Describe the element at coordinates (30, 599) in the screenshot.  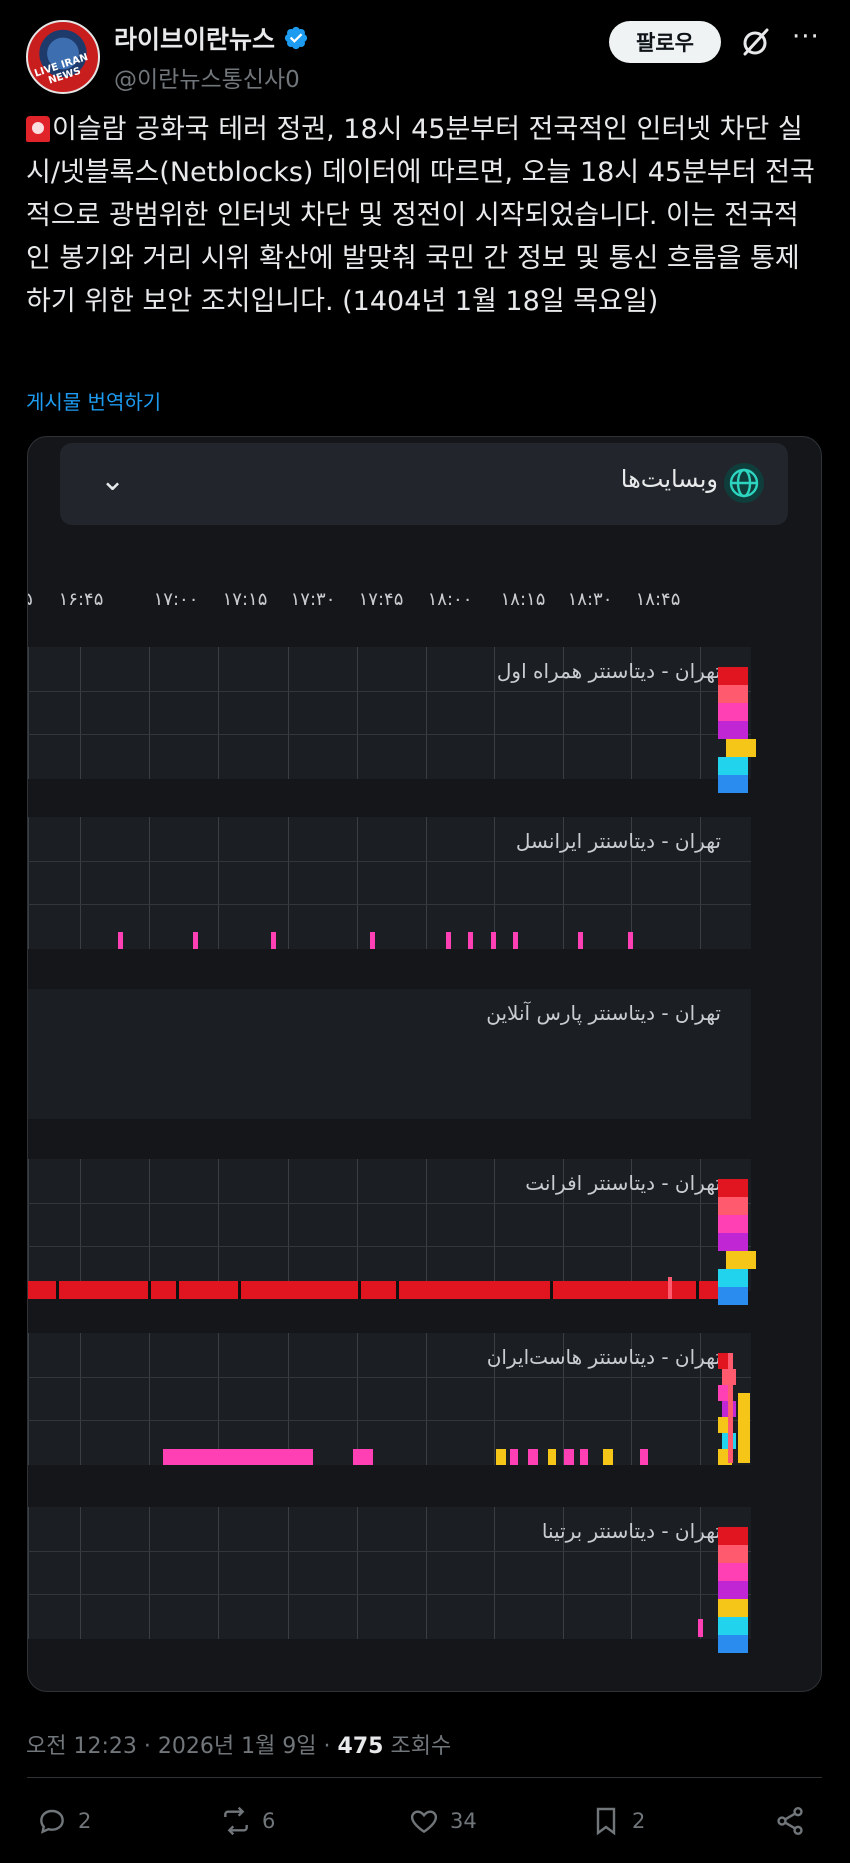
I see `time-tick-partial: ۵` at that location.